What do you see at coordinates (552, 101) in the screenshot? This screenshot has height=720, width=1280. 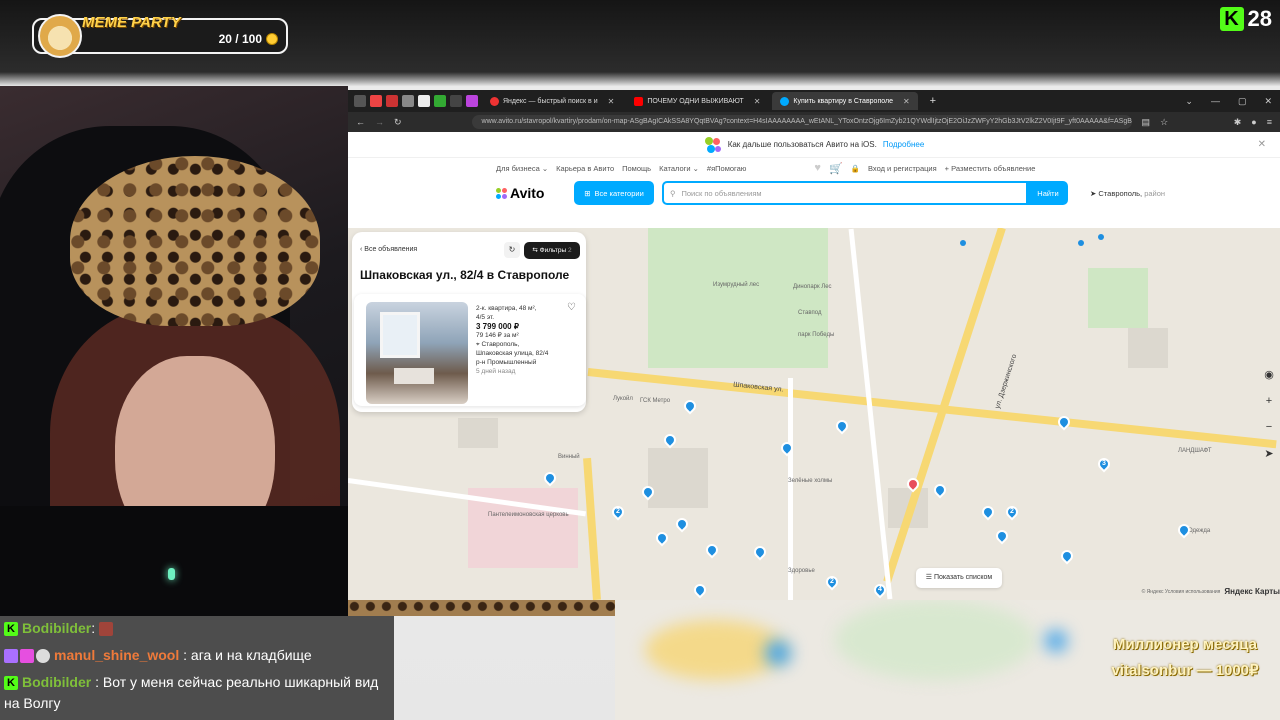 I see `tab-yandex: Яндекс — быстрый поиск в и ✕` at bounding box center [552, 101].